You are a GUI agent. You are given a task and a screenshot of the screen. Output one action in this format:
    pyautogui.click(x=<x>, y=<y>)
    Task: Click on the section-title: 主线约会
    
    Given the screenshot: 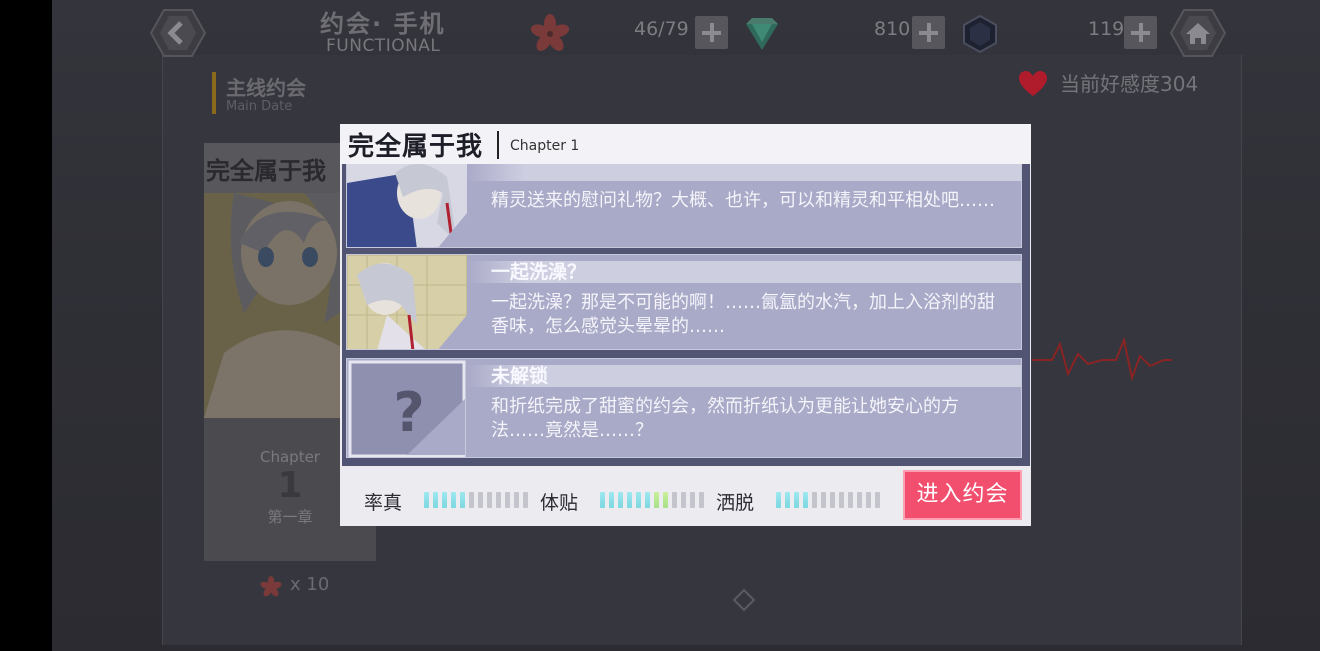 What is the action you would take?
    pyautogui.click(x=266, y=88)
    